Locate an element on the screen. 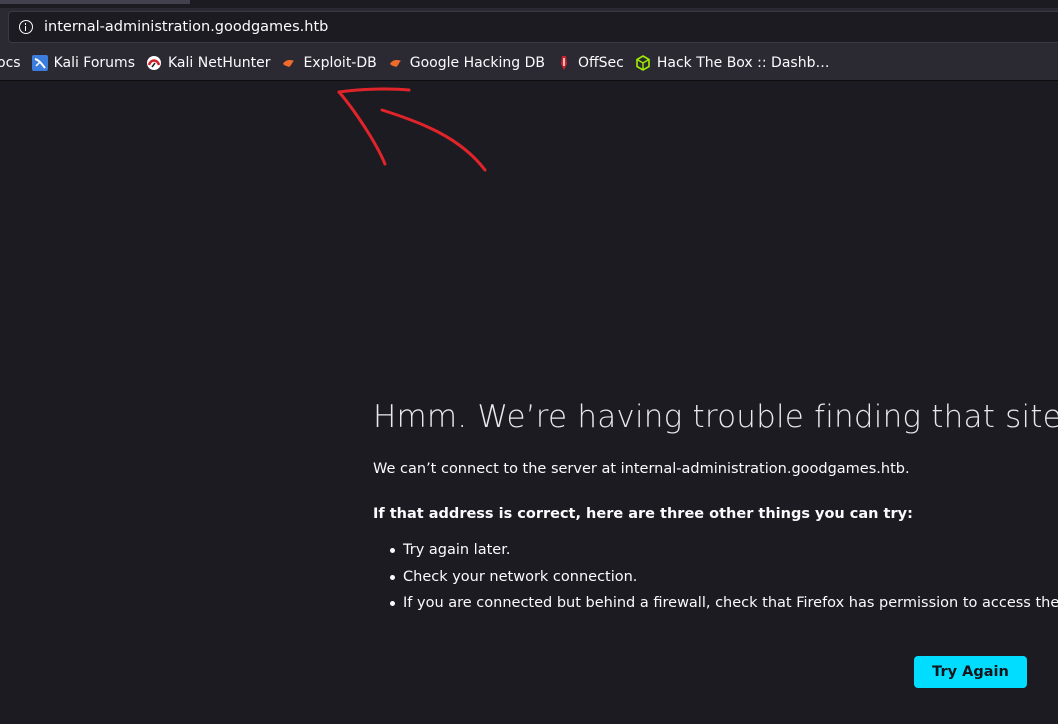  url-text: internal-administration.goodgames.htb is located at coordinates (186, 27).